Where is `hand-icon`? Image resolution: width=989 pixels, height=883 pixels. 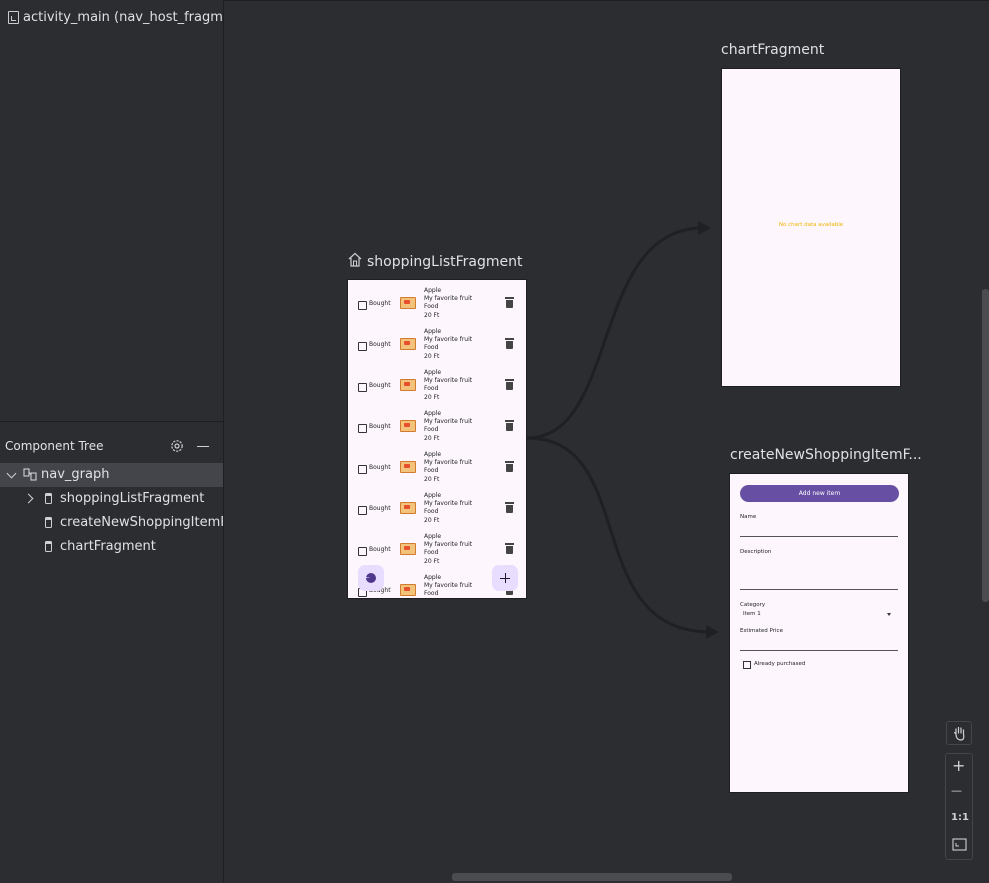 hand-icon is located at coordinates (959, 733).